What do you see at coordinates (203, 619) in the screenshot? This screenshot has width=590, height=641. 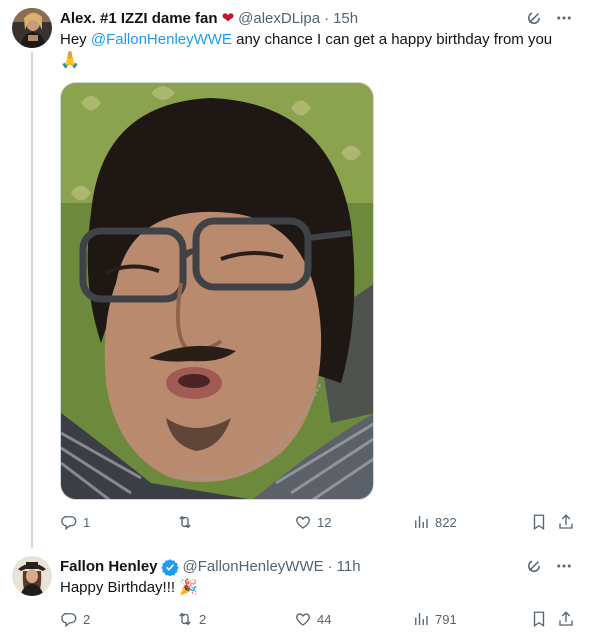 I see `retweet-count: 2` at bounding box center [203, 619].